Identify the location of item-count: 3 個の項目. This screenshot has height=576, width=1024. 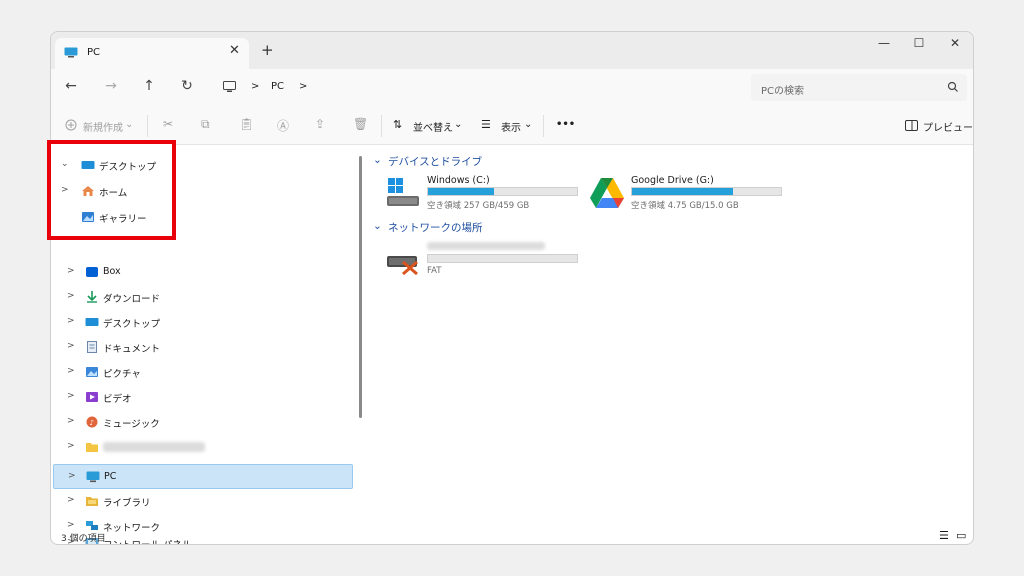
(83, 539).